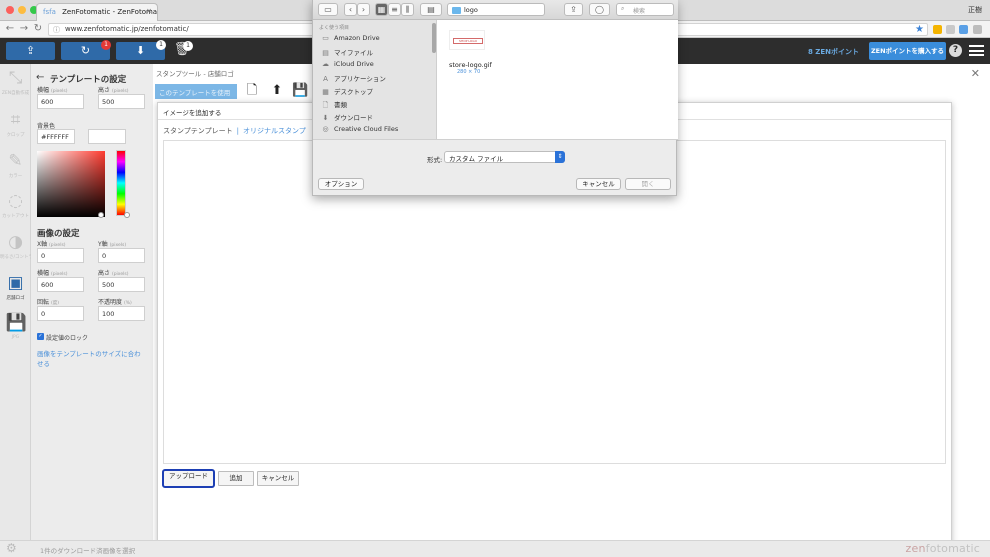  I want to click on tool-contrast: ◑ 明るさ/コントラスト, so click(21, 252).